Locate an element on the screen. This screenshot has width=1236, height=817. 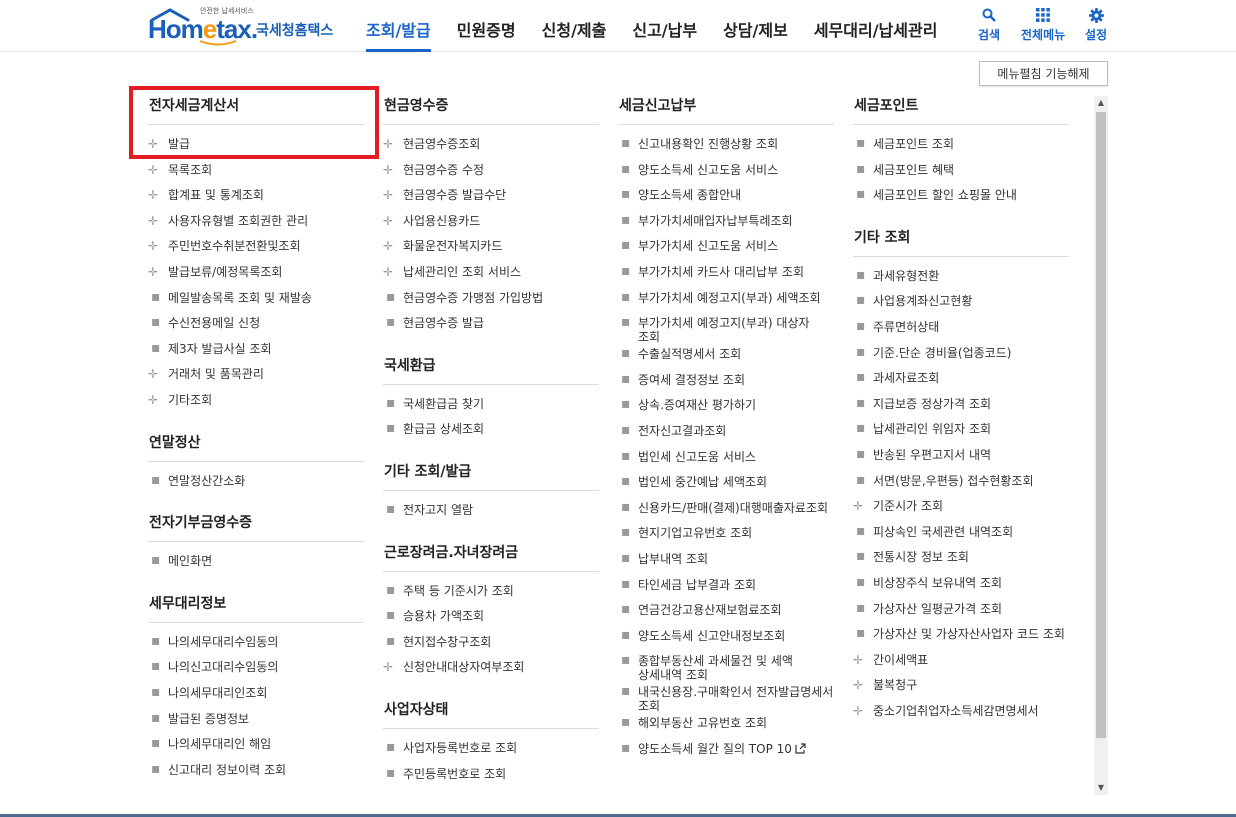
menu-item: ▪ 승용차 가액조회 is located at coordinates (491, 619).